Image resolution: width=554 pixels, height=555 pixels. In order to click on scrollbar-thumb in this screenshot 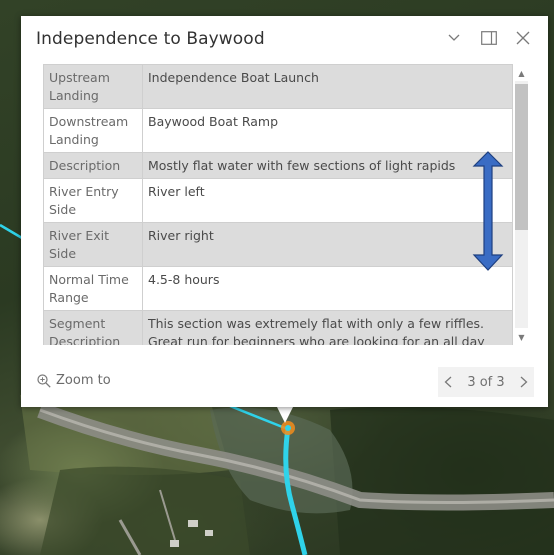, I will do `click(521, 157)`.